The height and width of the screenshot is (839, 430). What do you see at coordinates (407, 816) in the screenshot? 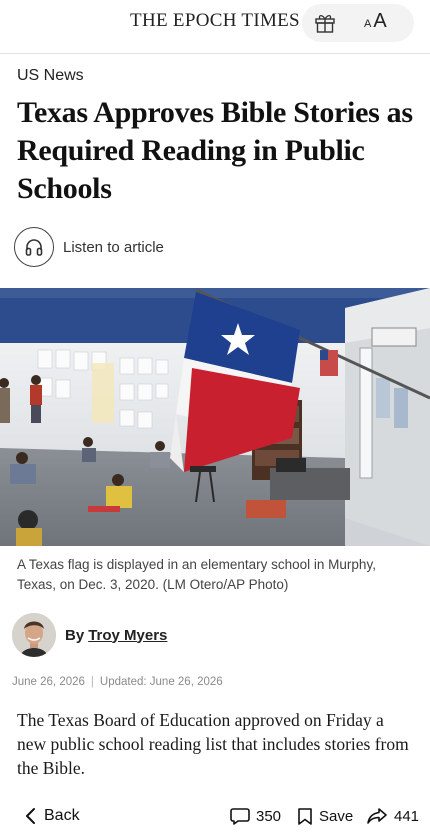
I see `share-count: 441` at bounding box center [407, 816].